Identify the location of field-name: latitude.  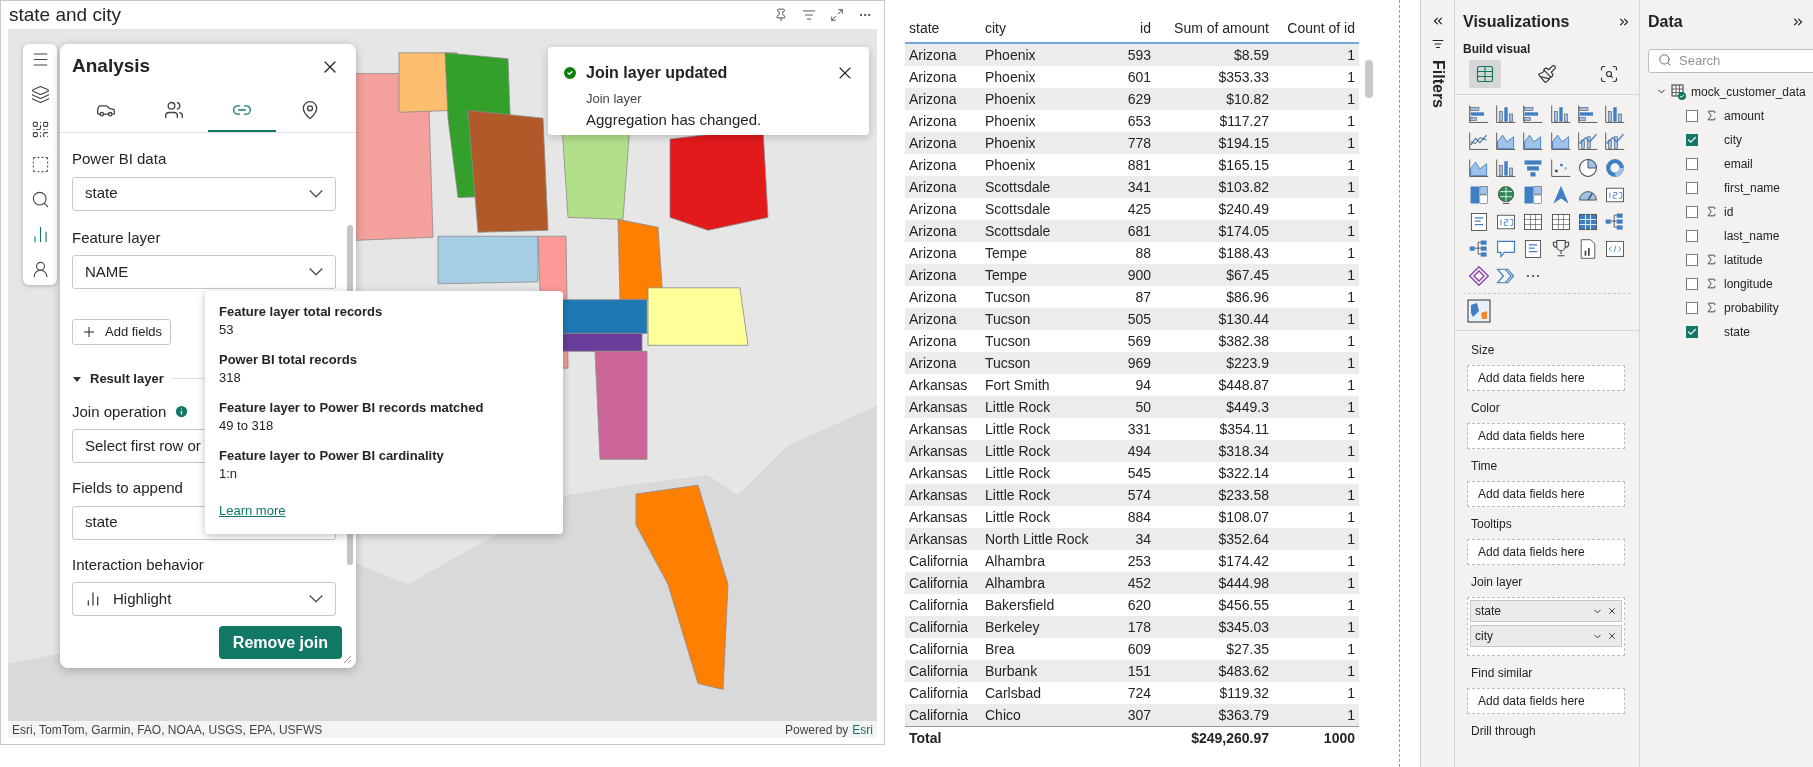
(1743, 259).